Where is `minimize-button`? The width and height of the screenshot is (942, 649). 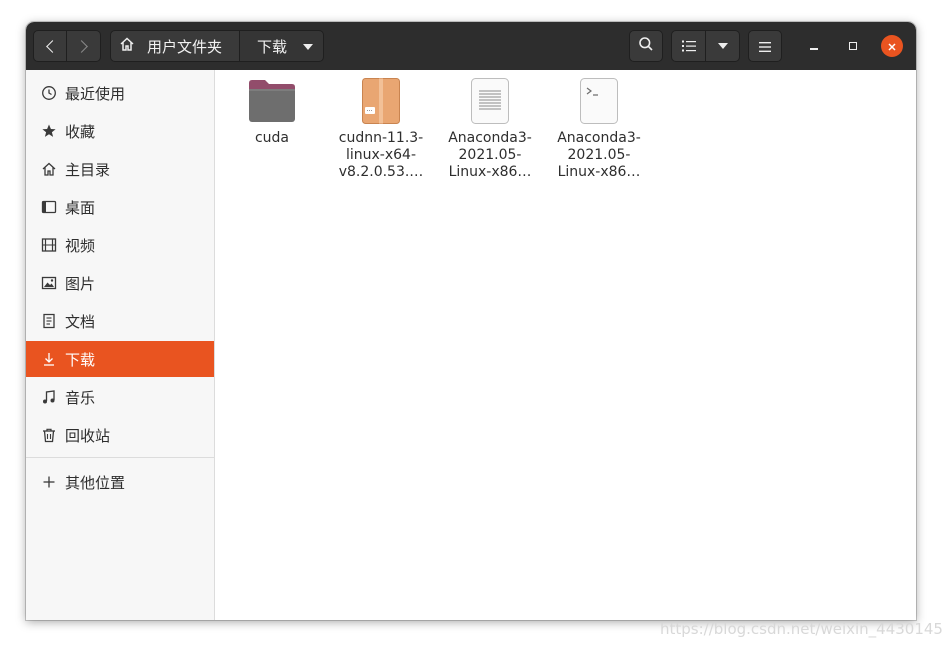 minimize-button is located at coordinates (814, 46).